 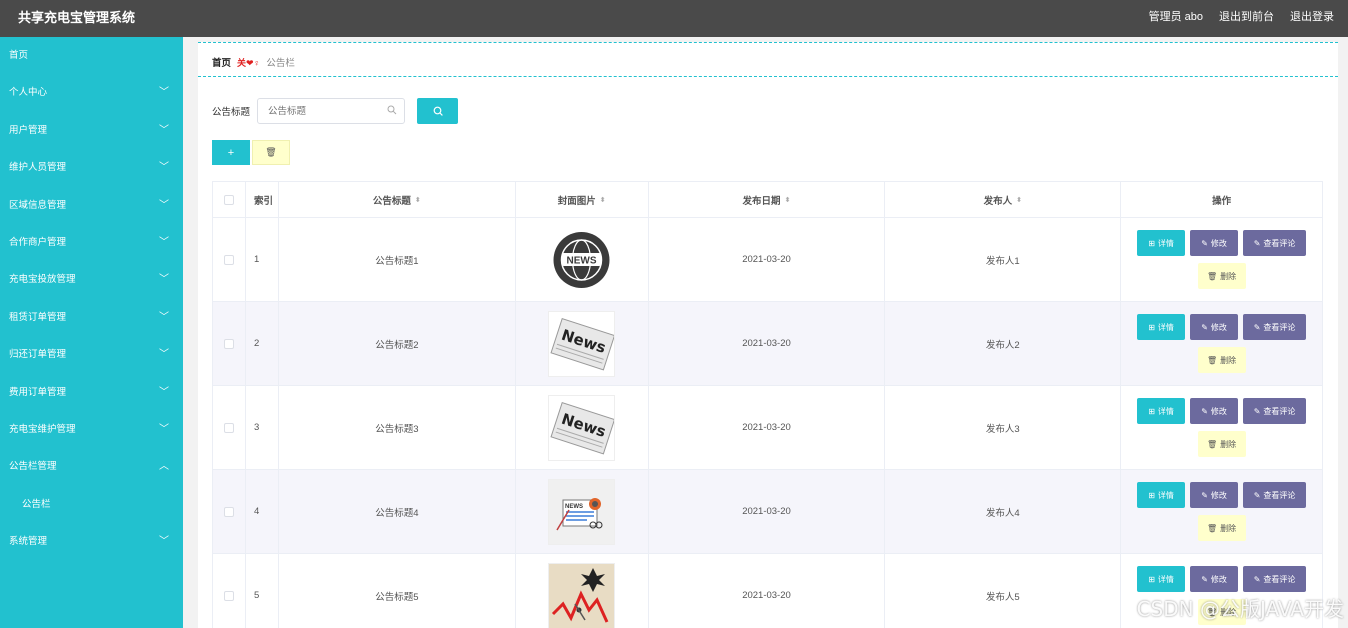 I want to click on header-index-label: 索引, so click(x=263, y=201).